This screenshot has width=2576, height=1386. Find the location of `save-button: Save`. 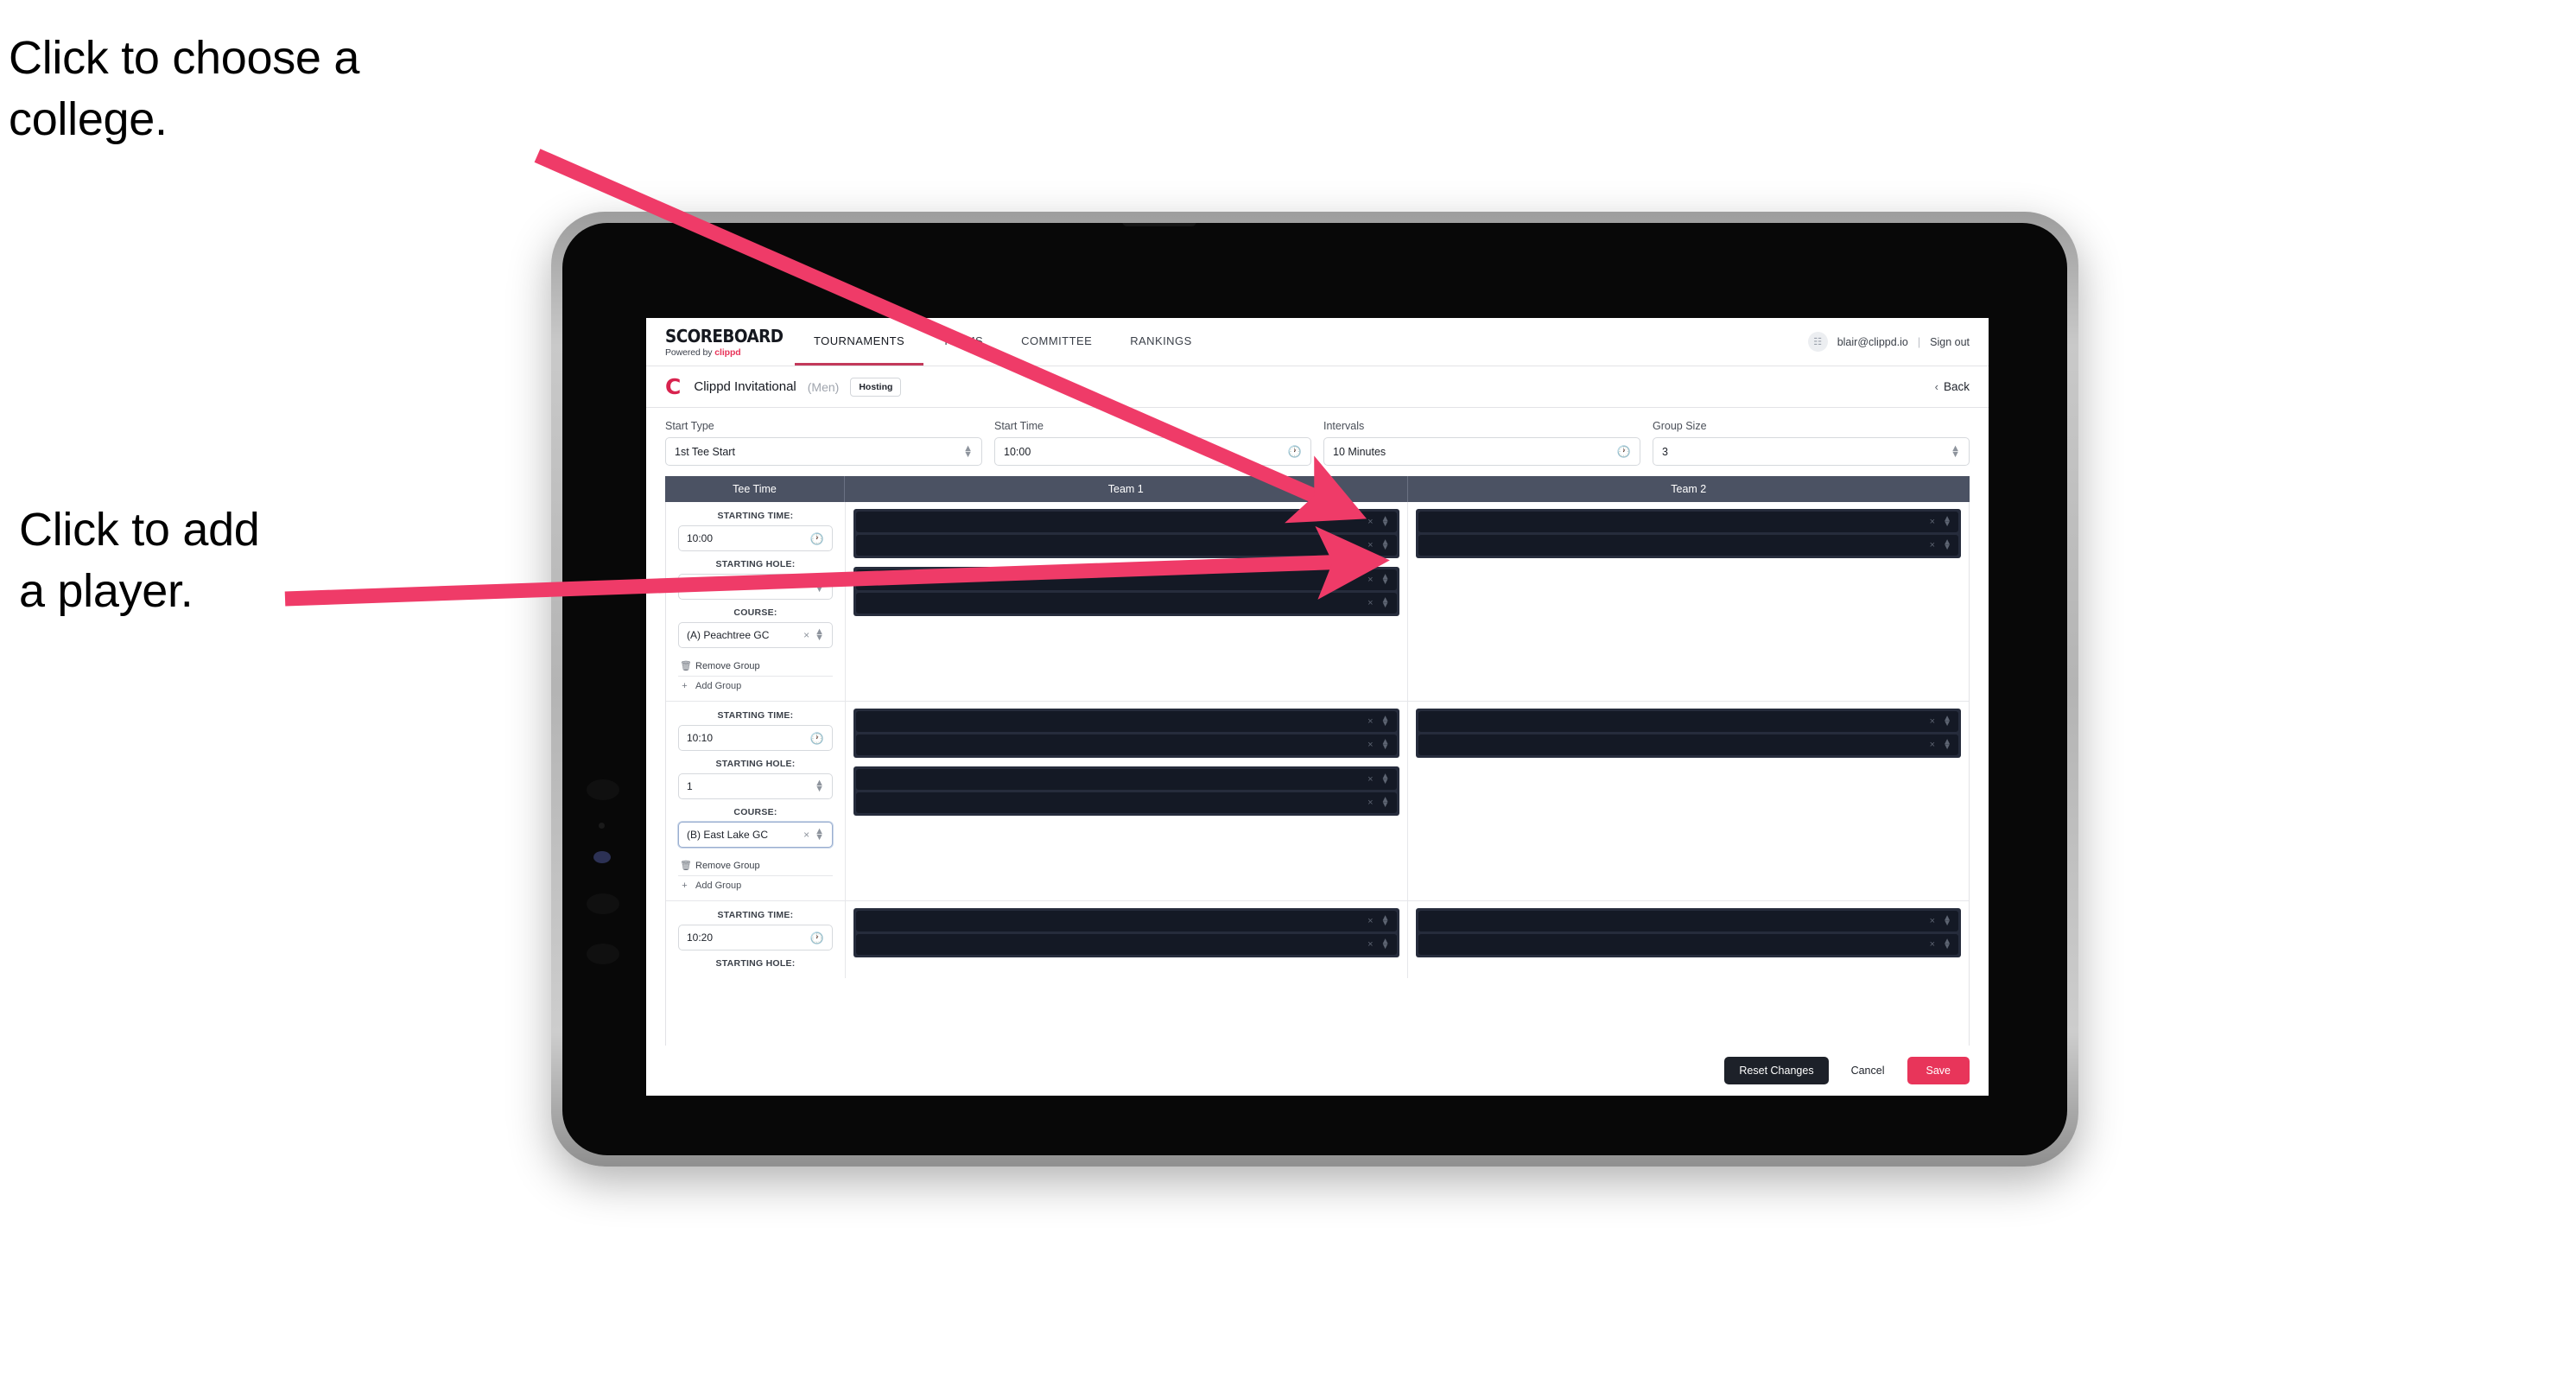

save-button: Save is located at coordinates (1938, 1070).